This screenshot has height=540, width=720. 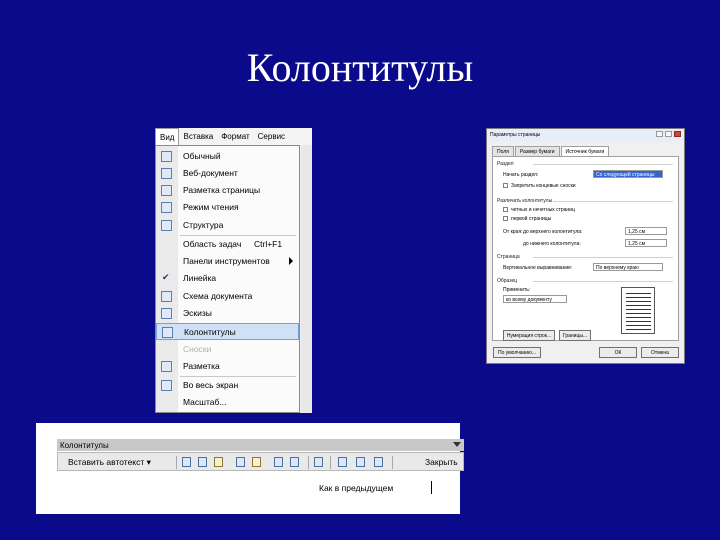 What do you see at coordinates (291, 261) in the screenshot?
I see `submenu-arrow-icon` at bounding box center [291, 261].